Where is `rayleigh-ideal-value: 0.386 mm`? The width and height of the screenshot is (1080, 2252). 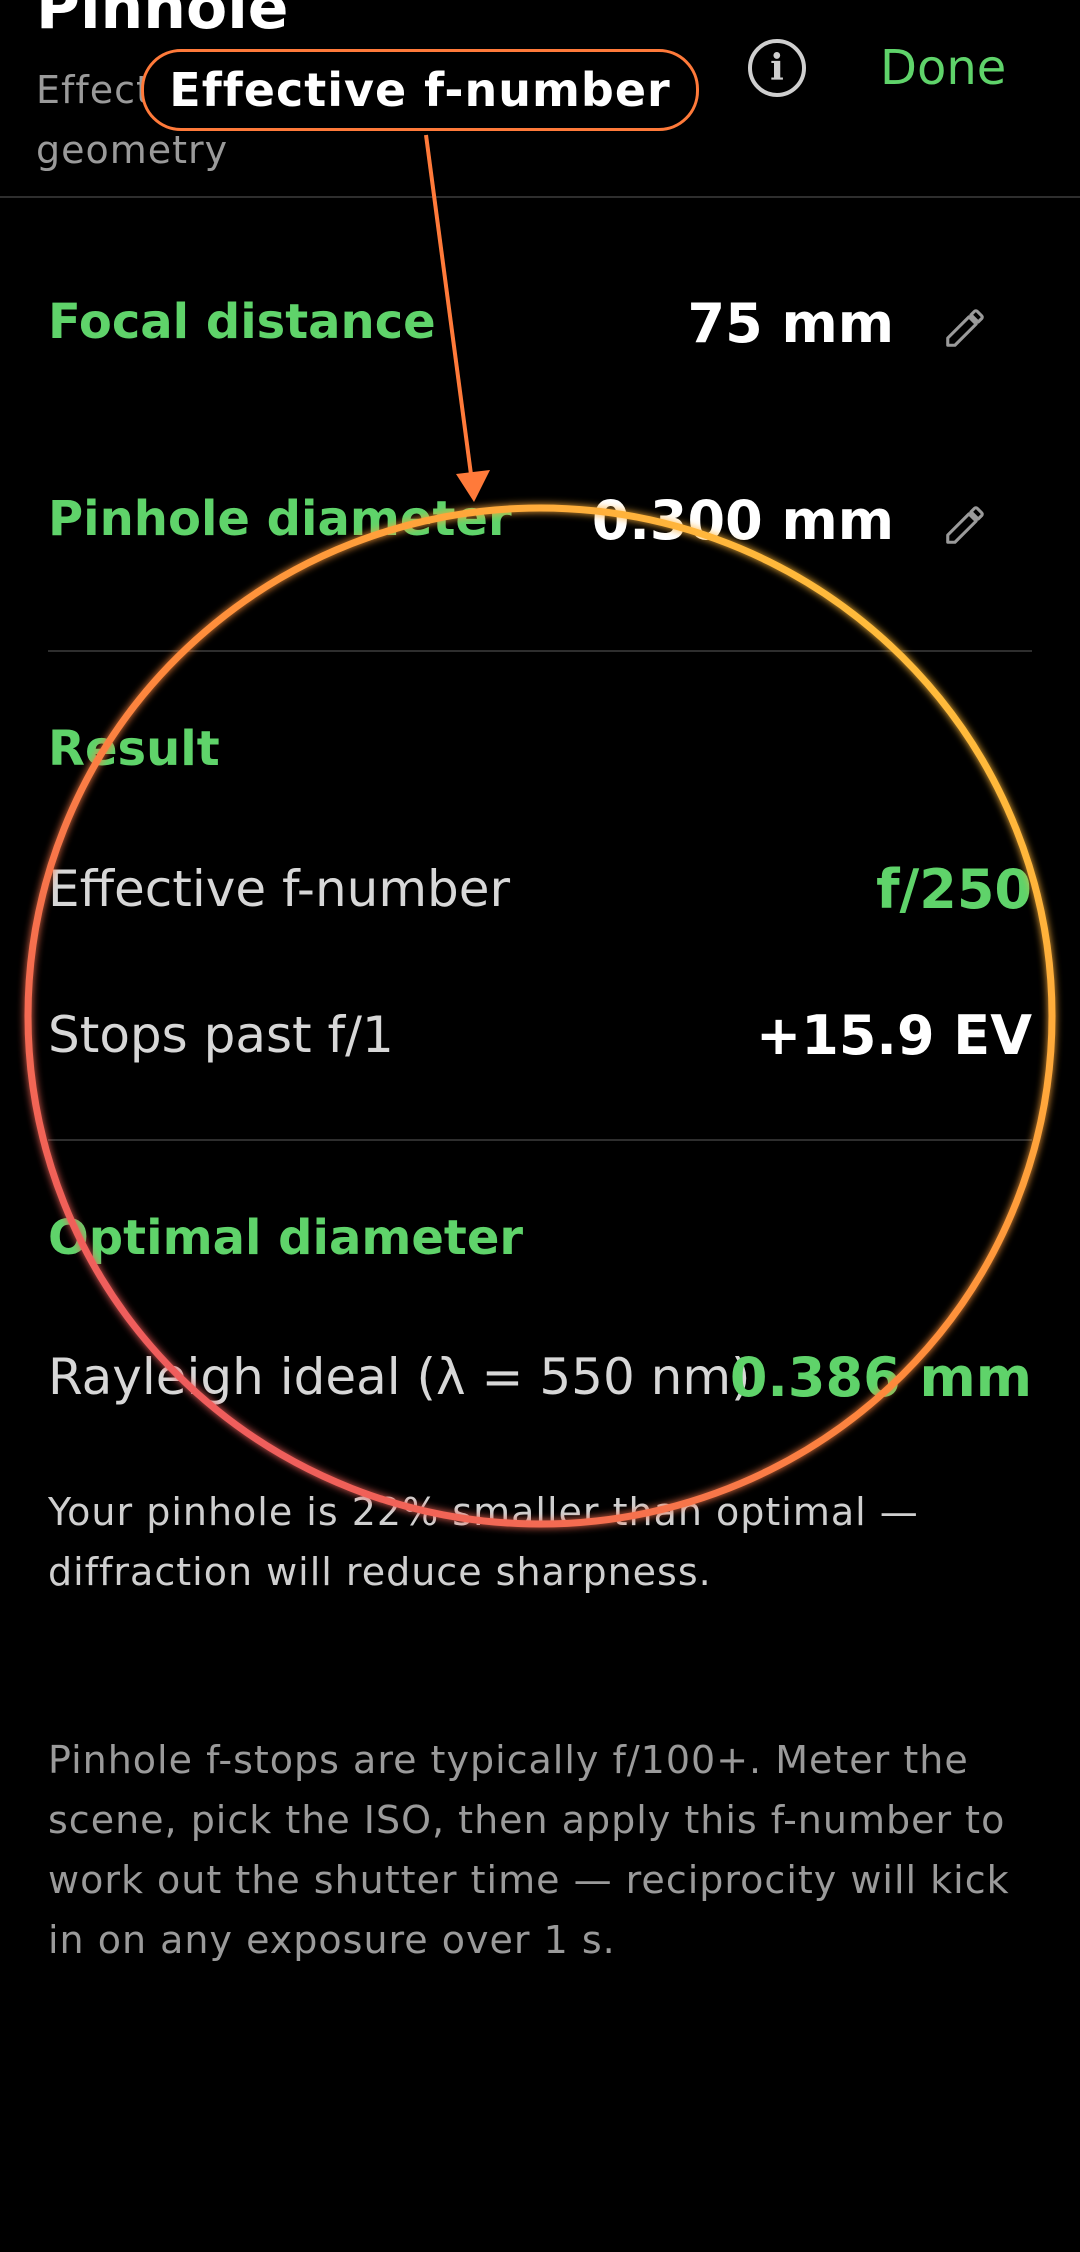 rayleigh-ideal-value: 0.386 mm is located at coordinates (880, 1377).